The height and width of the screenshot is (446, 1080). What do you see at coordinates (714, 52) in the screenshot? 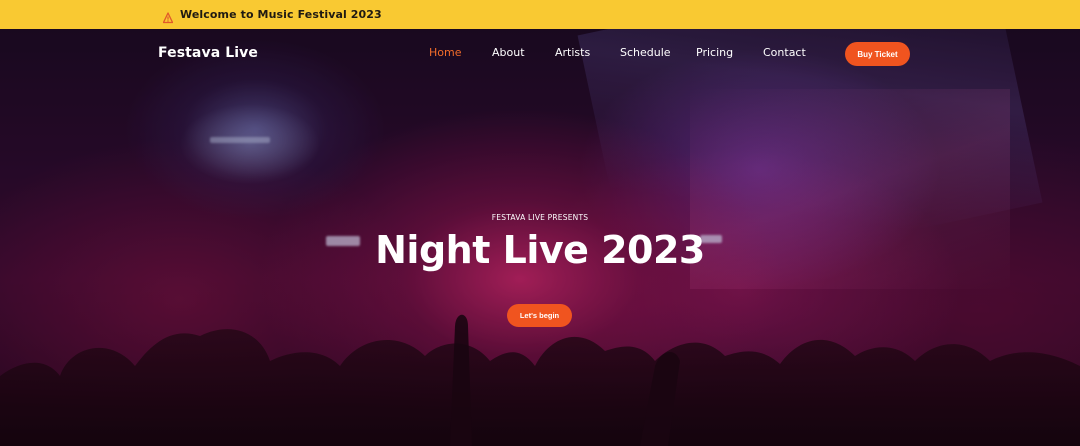
I see `nav-link-pricing: Pricing` at bounding box center [714, 52].